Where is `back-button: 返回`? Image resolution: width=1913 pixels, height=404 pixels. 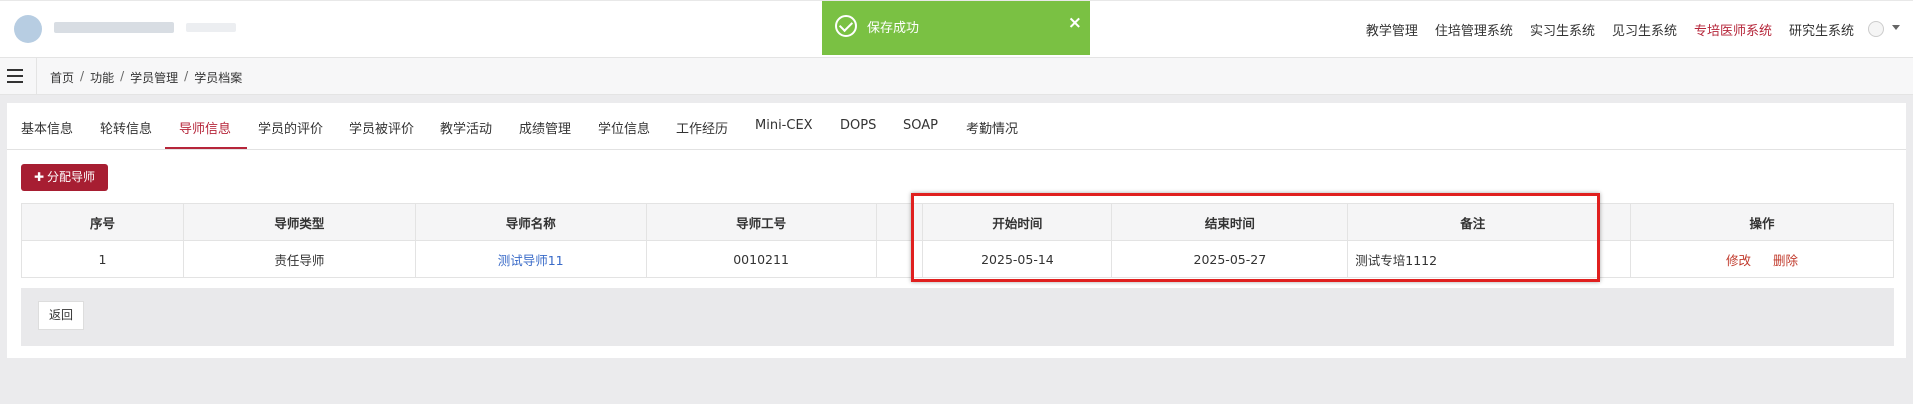 back-button: 返回 is located at coordinates (61, 315).